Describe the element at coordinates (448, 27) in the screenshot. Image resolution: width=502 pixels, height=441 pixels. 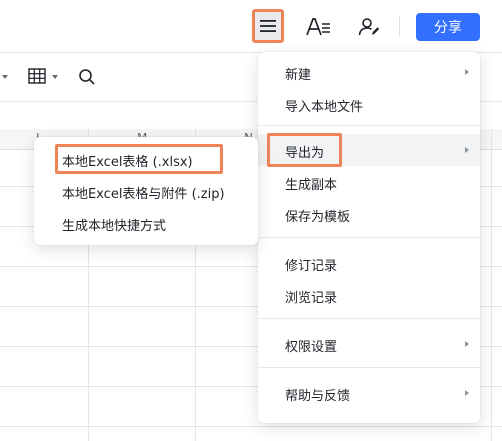
I see `share-button: 分享` at that location.